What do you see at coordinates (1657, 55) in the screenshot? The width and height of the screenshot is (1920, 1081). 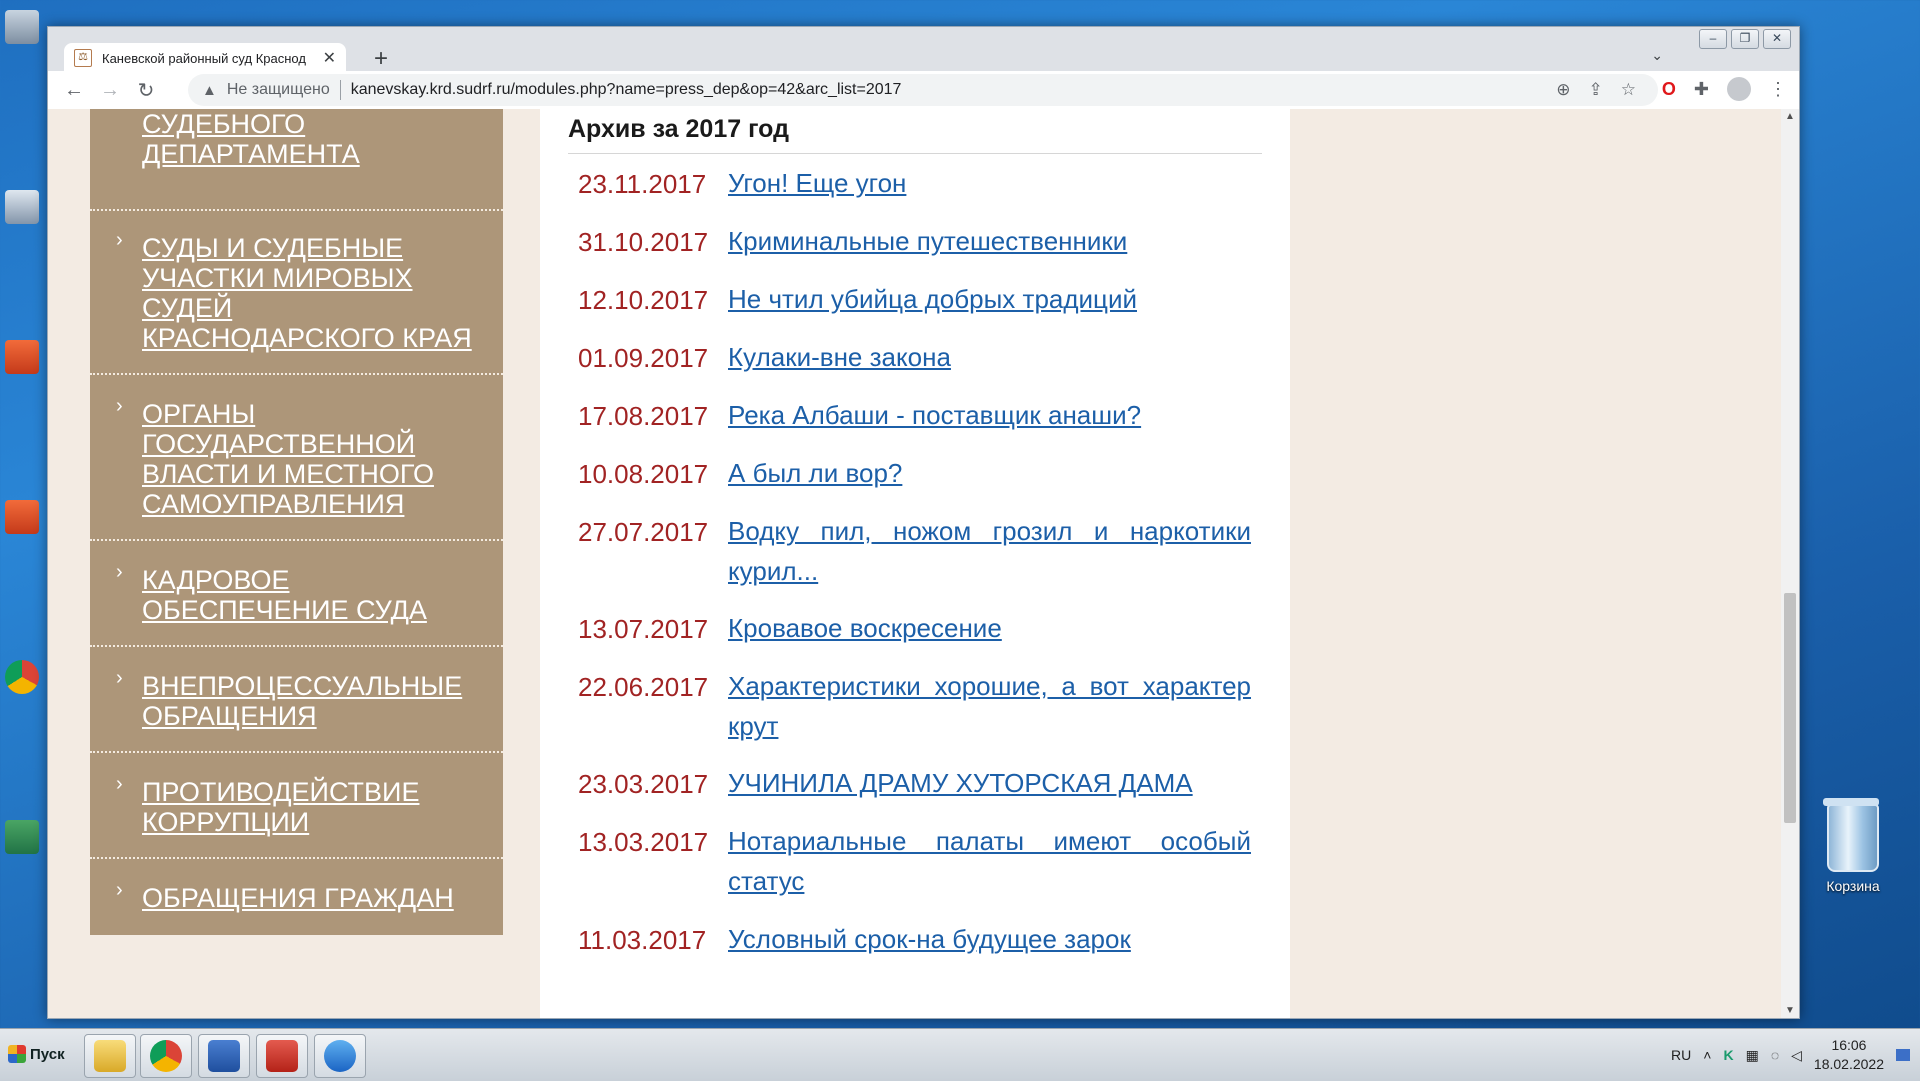 I see `chevron-down-icon: ⌄` at bounding box center [1657, 55].